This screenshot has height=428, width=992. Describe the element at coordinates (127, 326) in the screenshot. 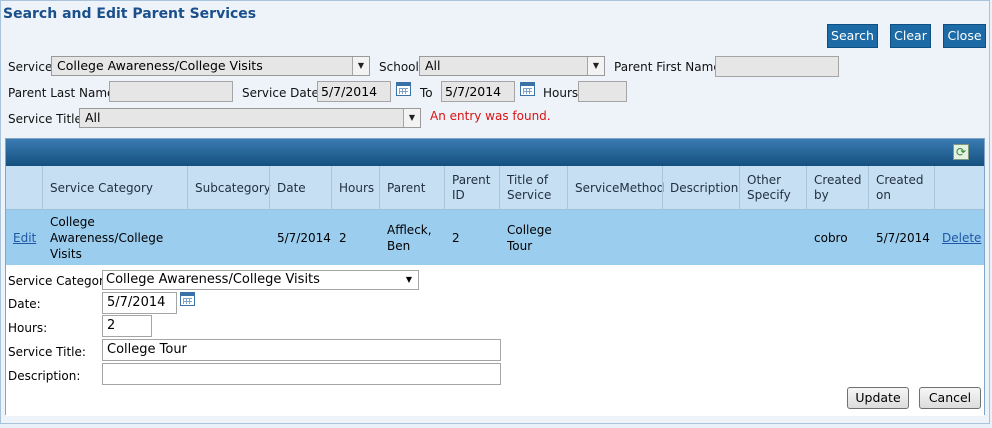

I see `hours-input: 2` at that location.